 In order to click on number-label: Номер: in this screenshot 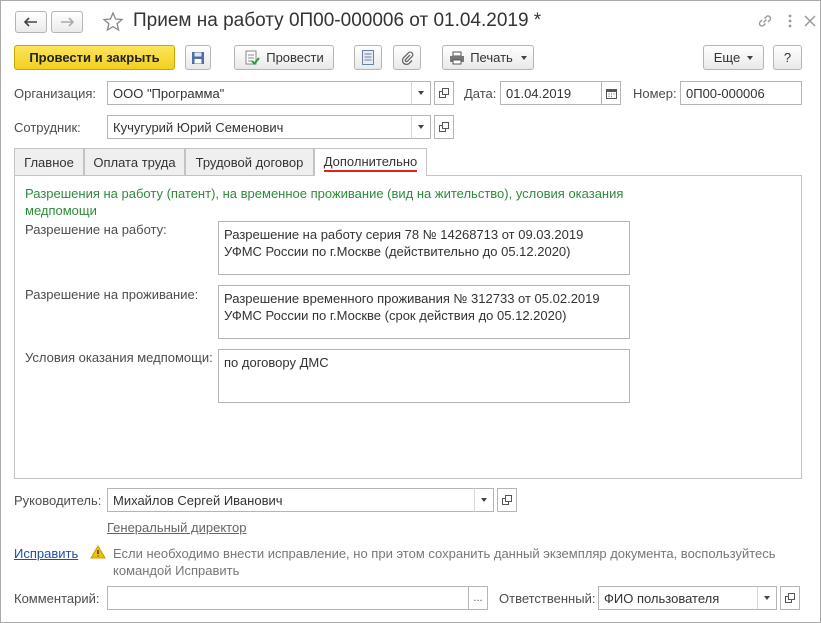, I will do `click(655, 93)`.